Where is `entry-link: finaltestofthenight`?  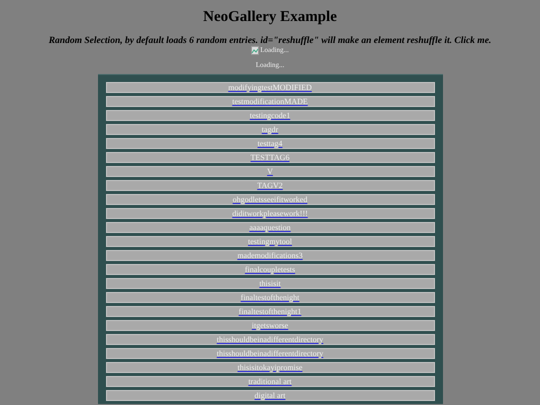 entry-link: finaltestofthenight is located at coordinates (270, 297).